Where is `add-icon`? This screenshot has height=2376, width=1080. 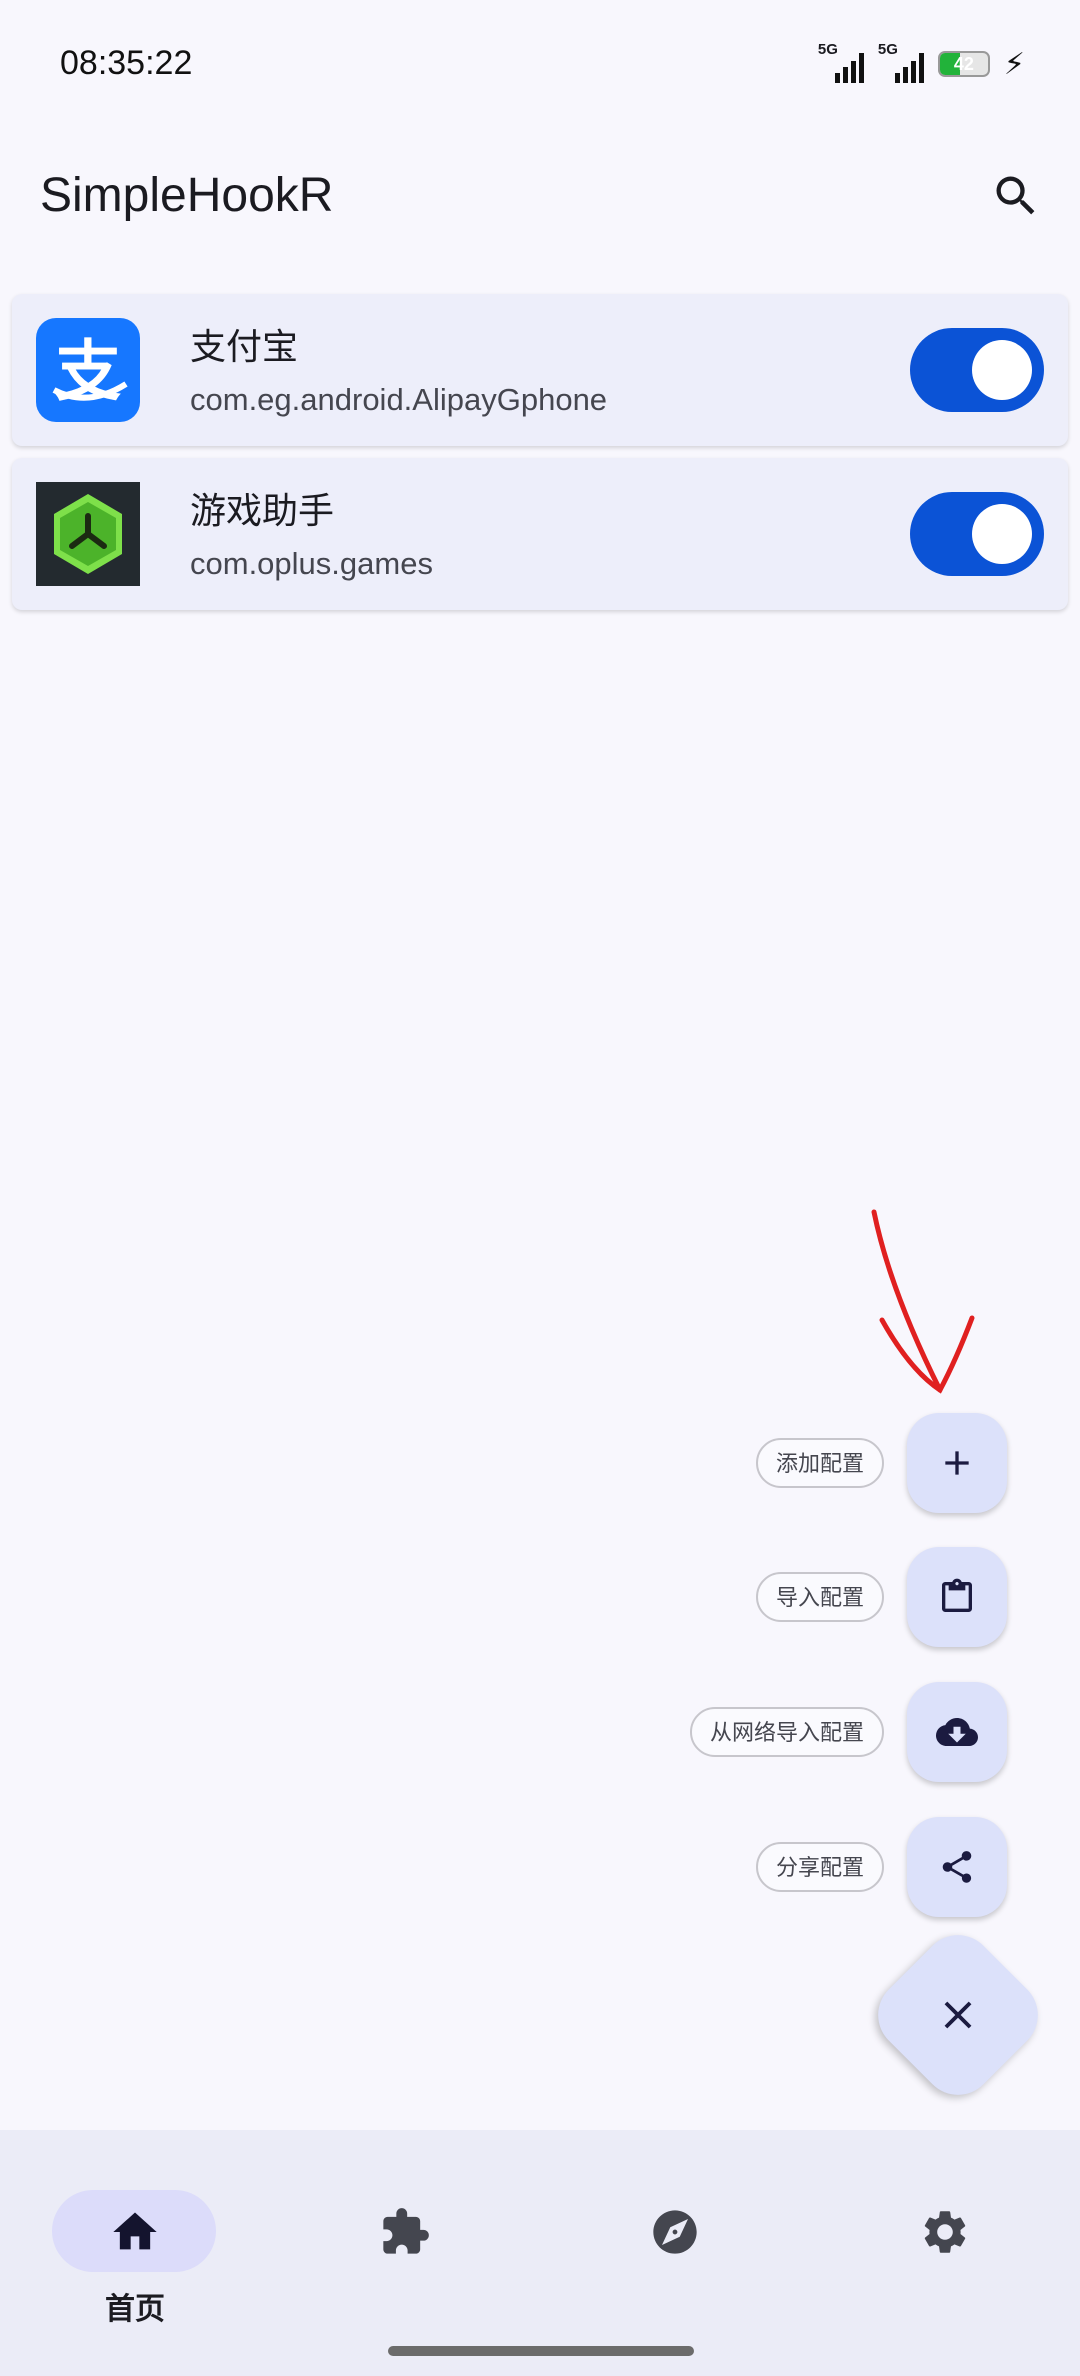
add-icon is located at coordinates (957, 1463).